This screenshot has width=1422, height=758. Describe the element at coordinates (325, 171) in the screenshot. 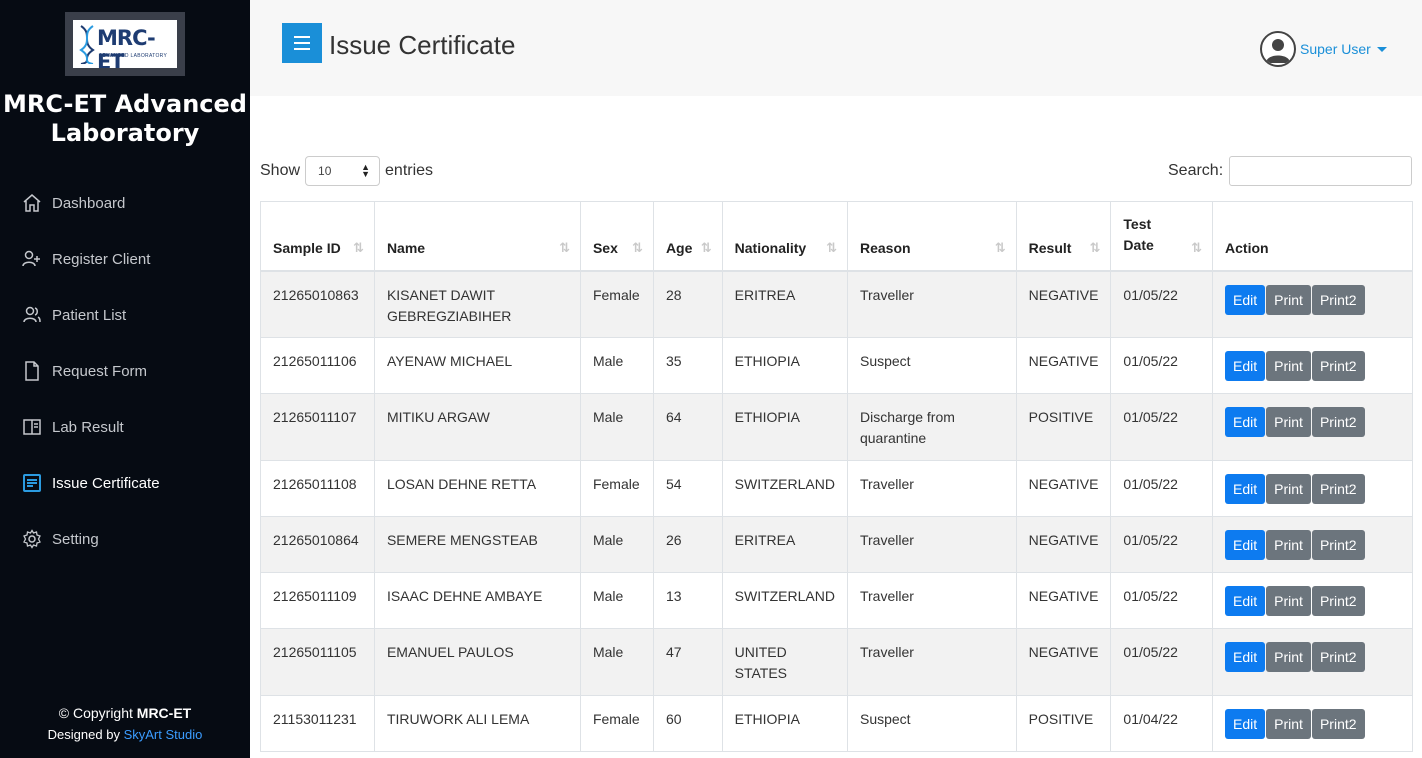

I see `entries-value: 10` at that location.